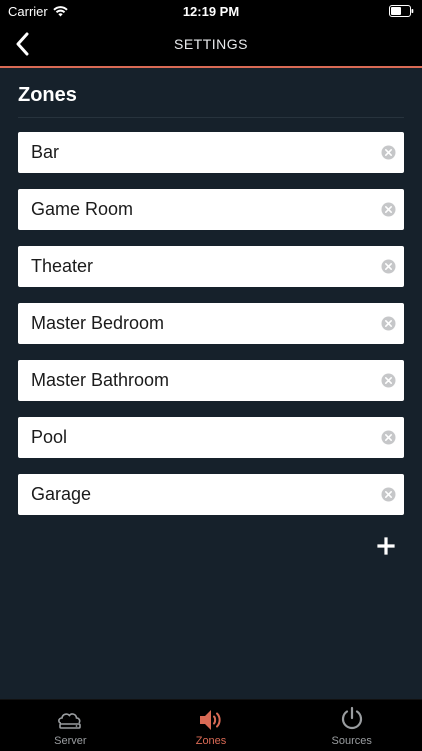 This screenshot has width=422, height=751. Describe the element at coordinates (211, 494) in the screenshot. I see `zone-row: Garage` at that location.